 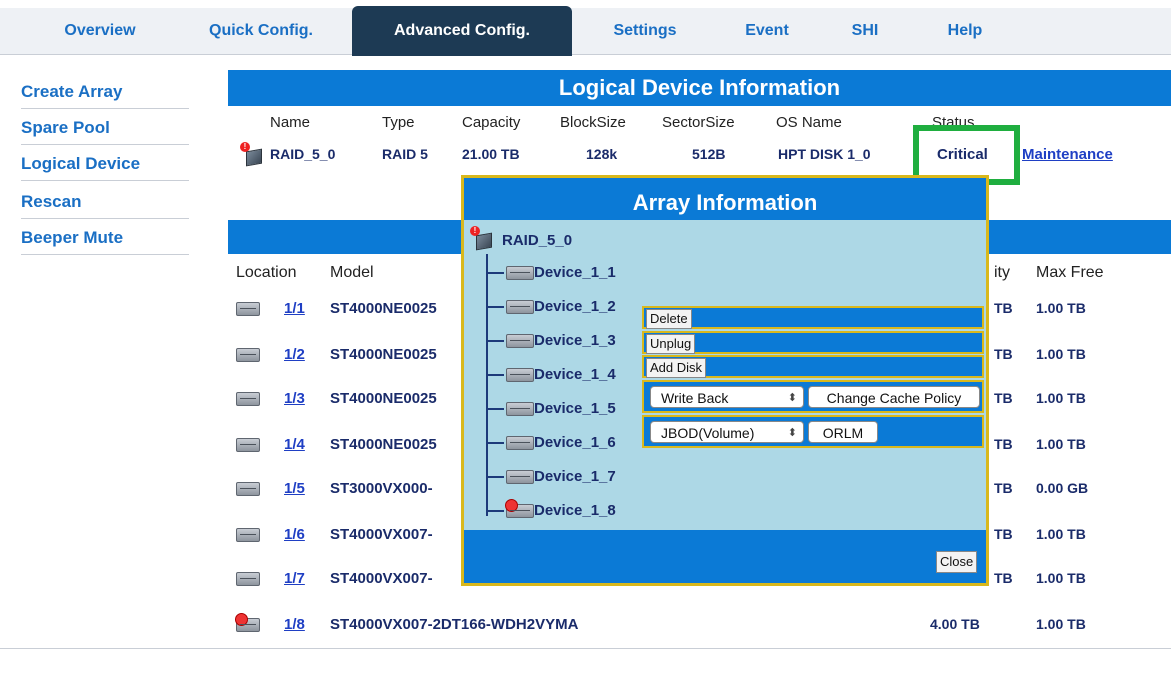 What do you see at coordinates (105, 128) in the screenshot?
I see `sidebar-item-spare-pool: Spare Pool` at bounding box center [105, 128].